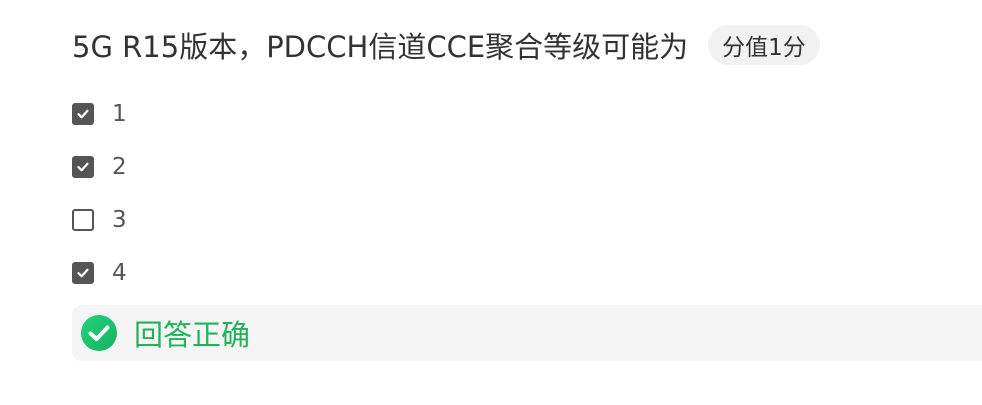 The height and width of the screenshot is (405, 982). I want to click on question-title: 5G R15版本，PDCCH信道CCE聚合等级可能为, so click(380, 47).